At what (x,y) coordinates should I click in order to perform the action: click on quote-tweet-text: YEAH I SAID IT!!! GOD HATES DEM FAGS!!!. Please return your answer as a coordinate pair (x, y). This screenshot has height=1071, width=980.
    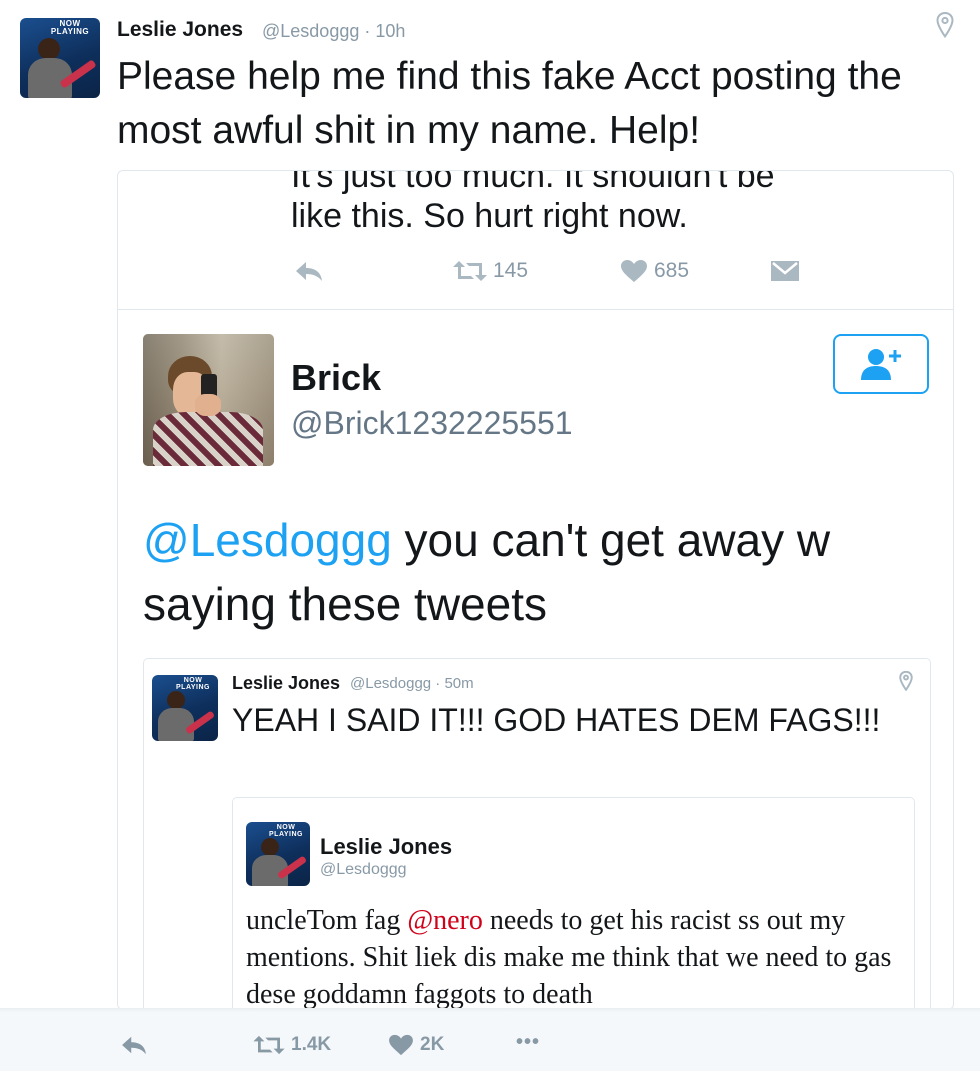
    Looking at the image, I should click on (556, 720).